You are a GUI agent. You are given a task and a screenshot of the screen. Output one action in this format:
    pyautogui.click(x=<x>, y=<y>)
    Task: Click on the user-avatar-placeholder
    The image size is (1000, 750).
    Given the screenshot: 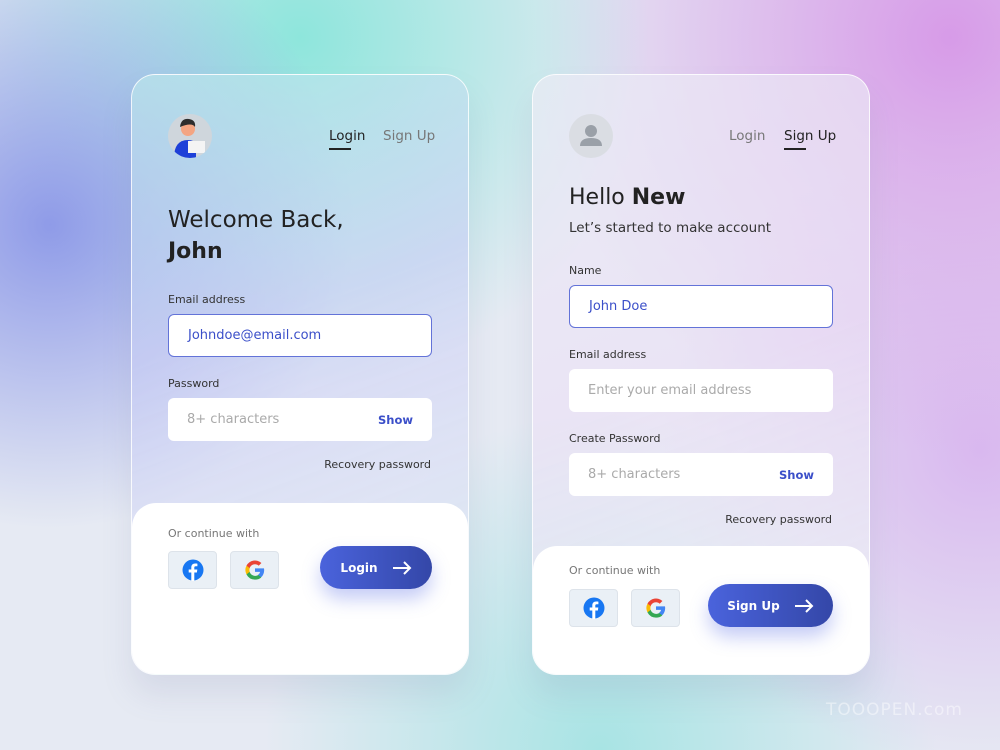 What is the action you would take?
    pyautogui.click(x=591, y=136)
    